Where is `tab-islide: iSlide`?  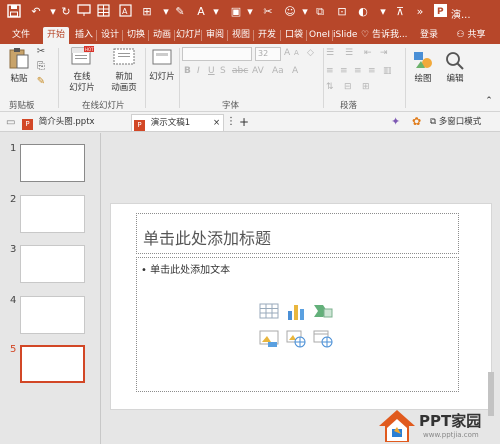
tab-islide: iSlide is located at coordinates (345, 35).